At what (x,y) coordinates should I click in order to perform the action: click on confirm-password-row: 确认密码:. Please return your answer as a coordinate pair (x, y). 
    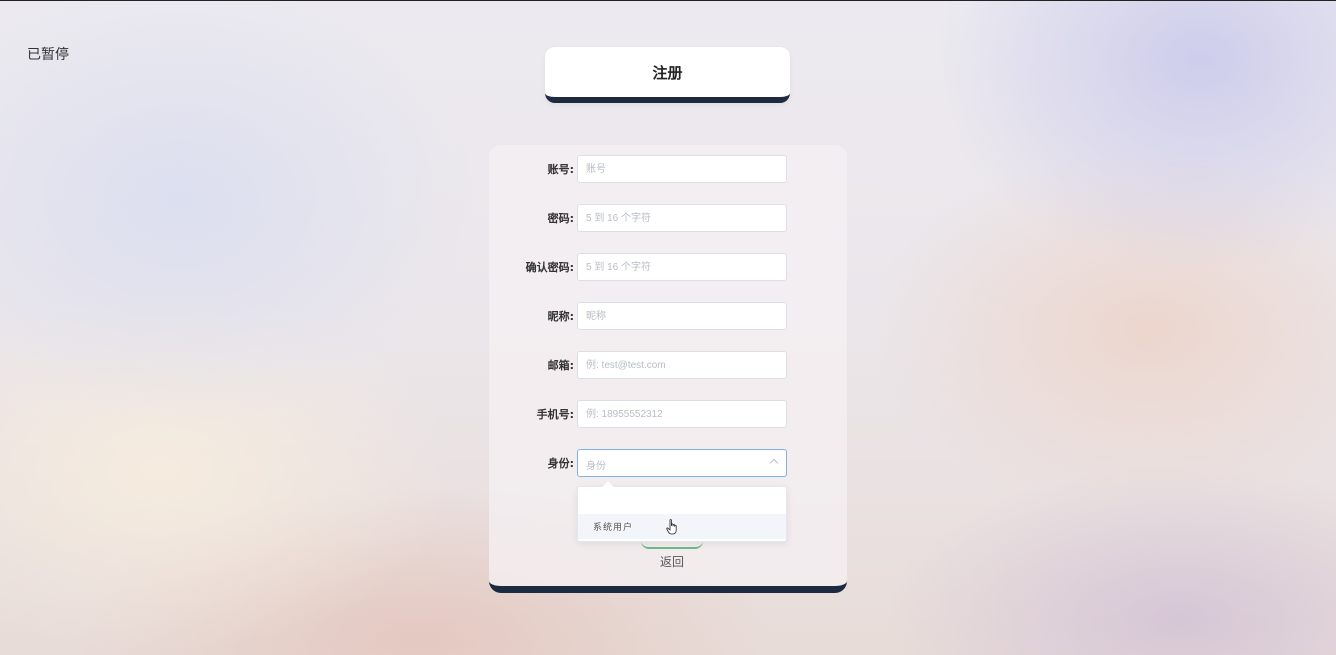
    Looking at the image, I should click on (668, 267).